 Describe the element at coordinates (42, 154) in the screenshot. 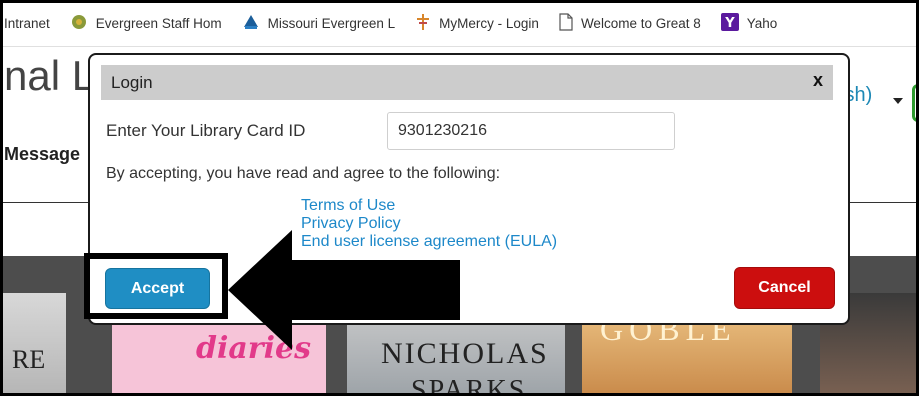

I see `messages-heading: Message` at that location.